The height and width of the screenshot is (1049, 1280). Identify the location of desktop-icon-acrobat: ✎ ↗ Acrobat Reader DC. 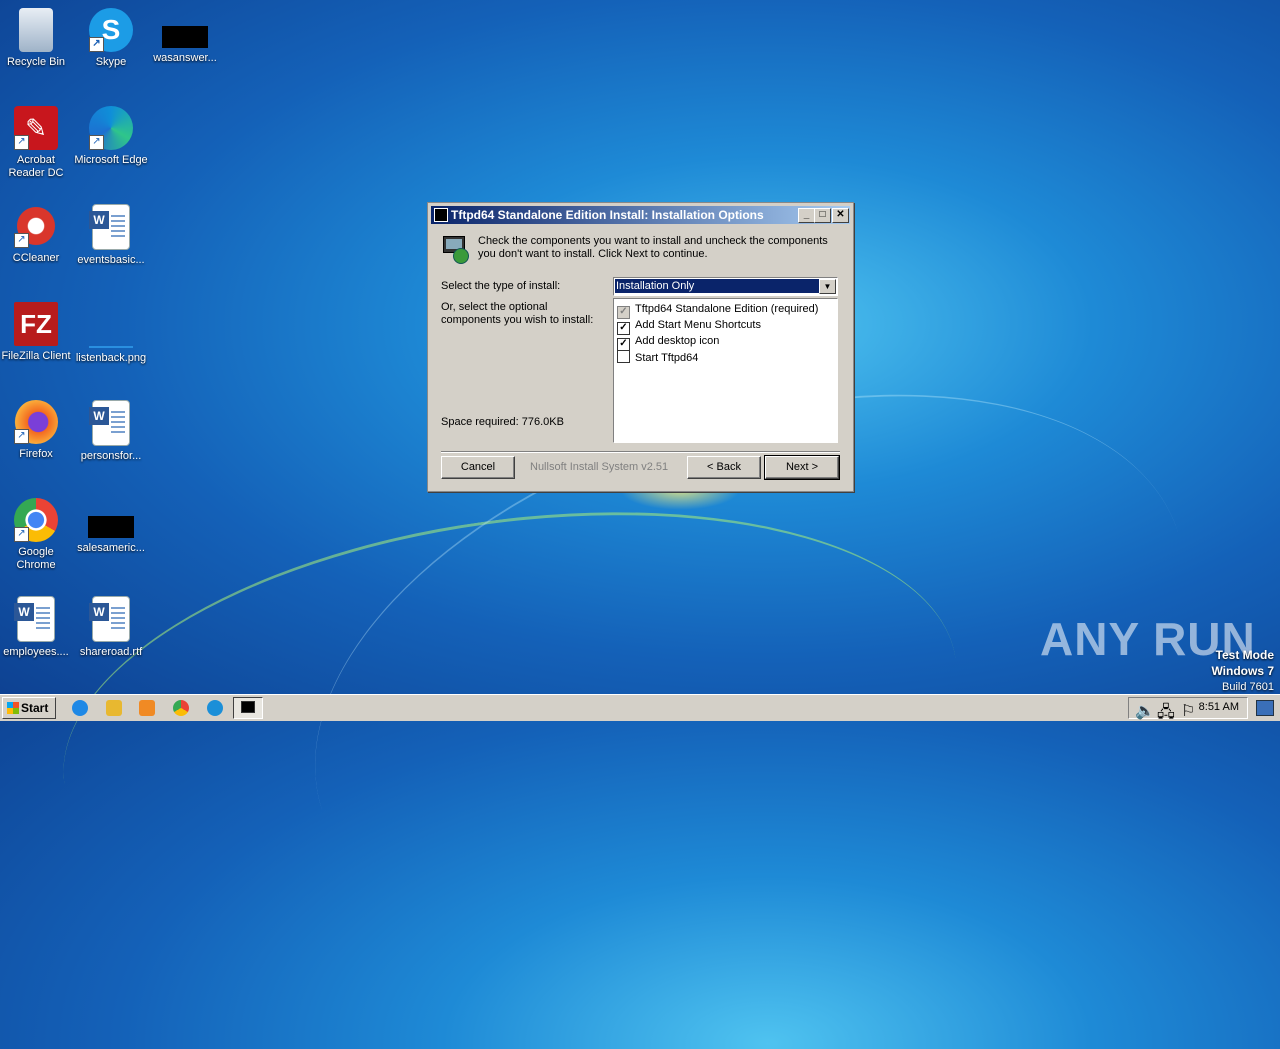
(37, 143).